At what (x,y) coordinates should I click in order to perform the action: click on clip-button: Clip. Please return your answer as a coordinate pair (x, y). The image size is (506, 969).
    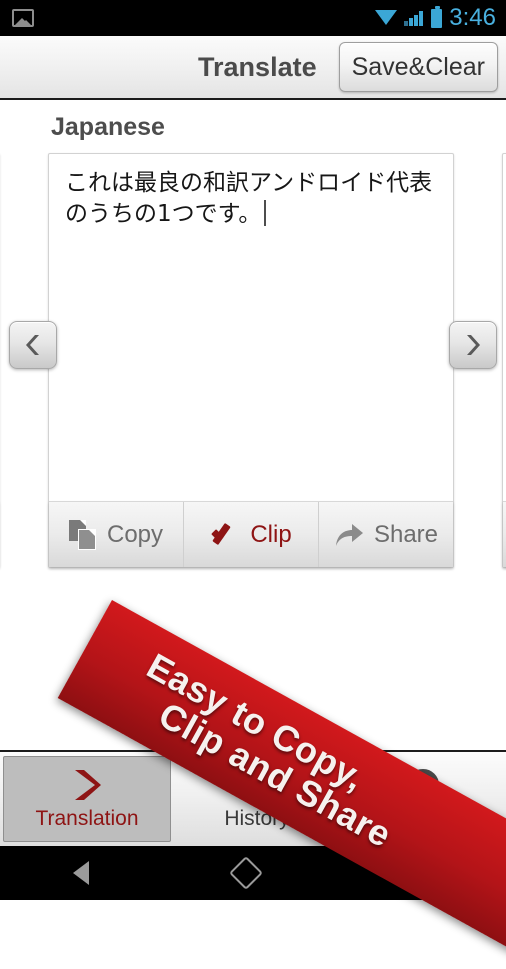
    Looking at the image, I should click on (251, 534).